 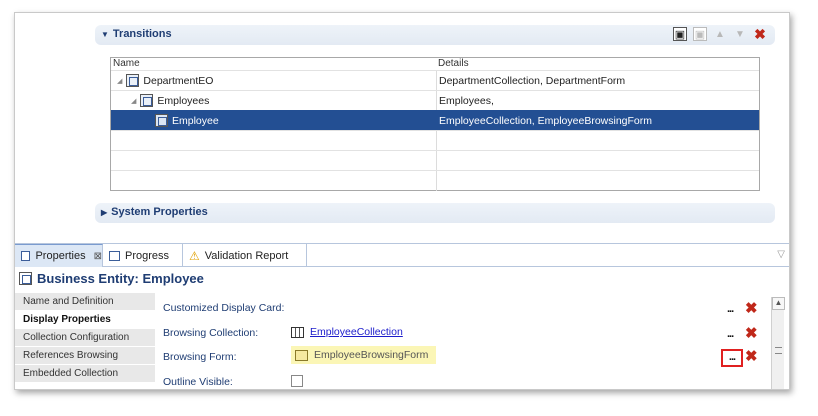 I want to click on row-details: DepartmentCollection, DepartmentForm, so click(x=532, y=81).